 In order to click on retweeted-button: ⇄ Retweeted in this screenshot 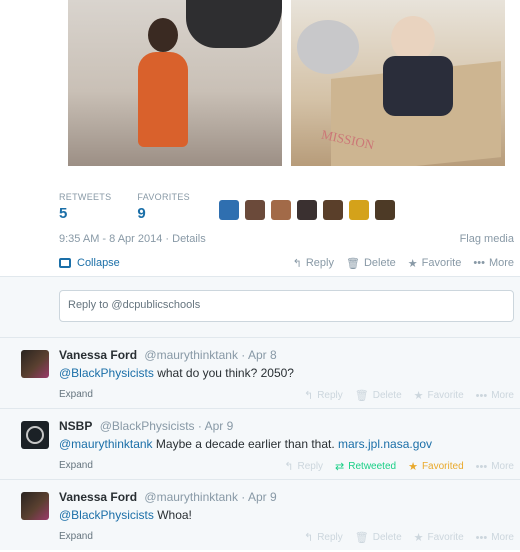, I will do `click(365, 466)`.